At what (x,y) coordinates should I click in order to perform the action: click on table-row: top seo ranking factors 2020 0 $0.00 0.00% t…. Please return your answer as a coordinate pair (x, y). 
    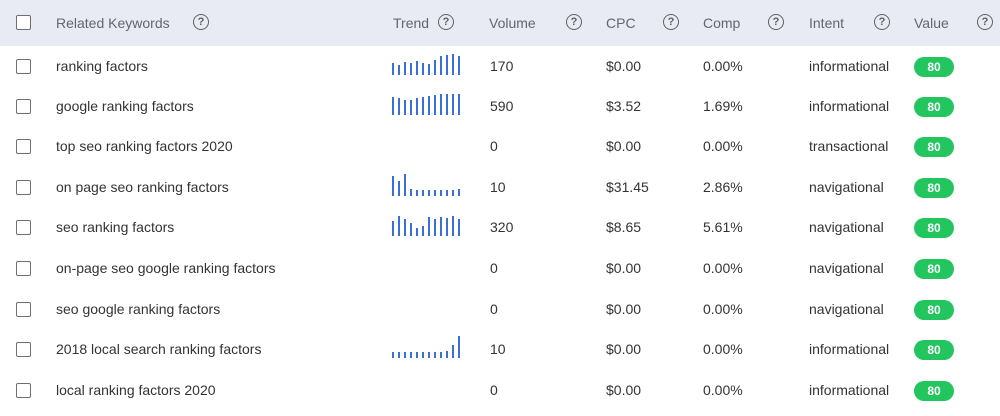
    Looking at the image, I should click on (500, 146).